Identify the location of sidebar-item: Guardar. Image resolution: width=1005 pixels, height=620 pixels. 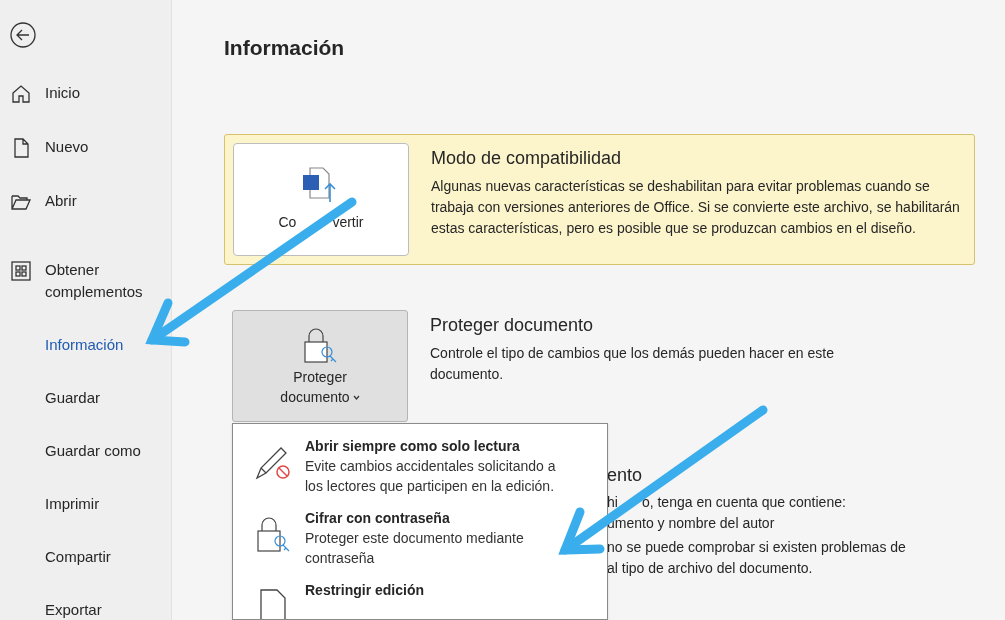
(73, 398).